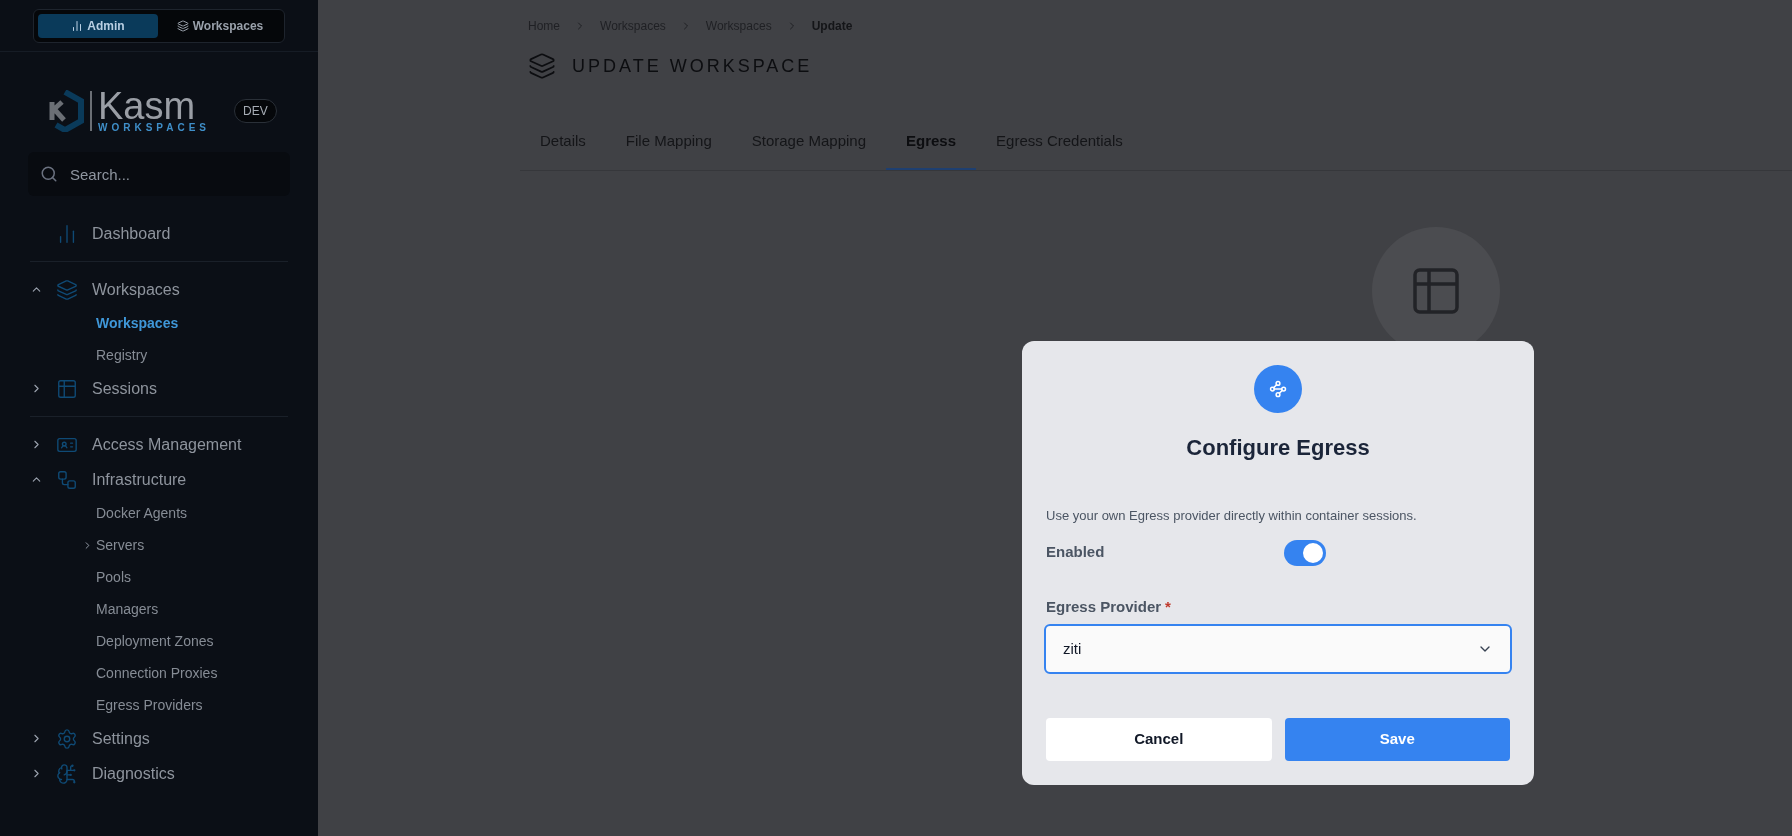 Image resolution: width=1792 pixels, height=836 pixels. Describe the element at coordinates (122, 355) in the screenshot. I see `nav-subitem: Registry` at that location.